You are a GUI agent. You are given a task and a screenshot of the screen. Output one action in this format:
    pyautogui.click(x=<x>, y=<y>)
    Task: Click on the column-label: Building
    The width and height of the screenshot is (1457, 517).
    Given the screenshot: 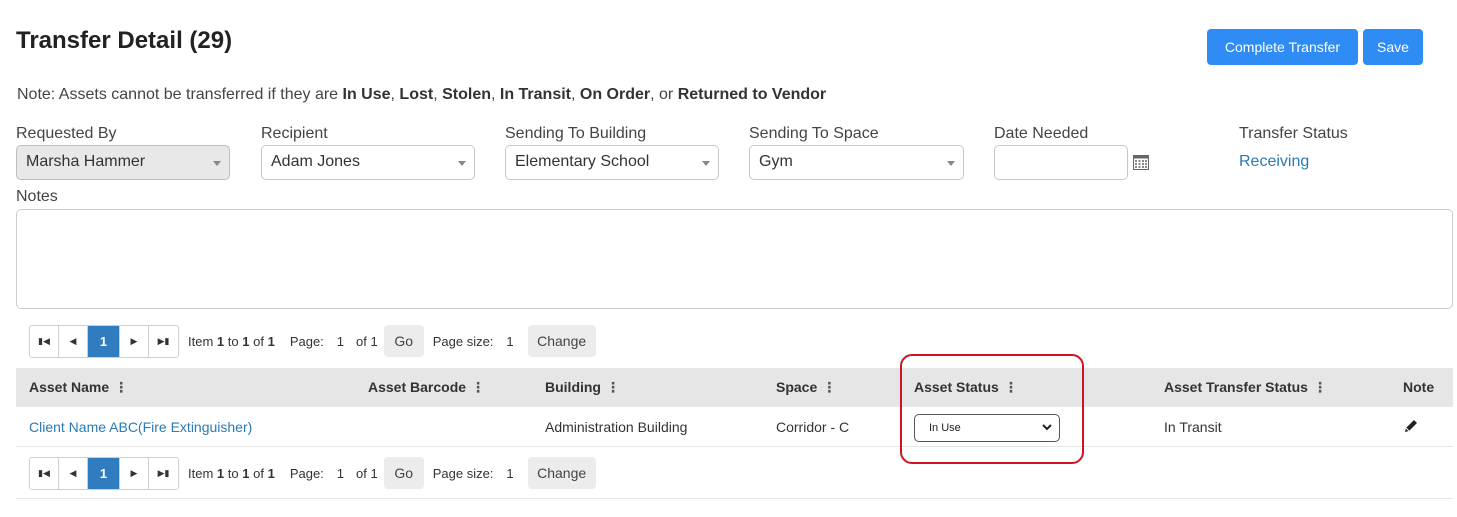 What is the action you would take?
    pyautogui.click(x=573, y=387)
    